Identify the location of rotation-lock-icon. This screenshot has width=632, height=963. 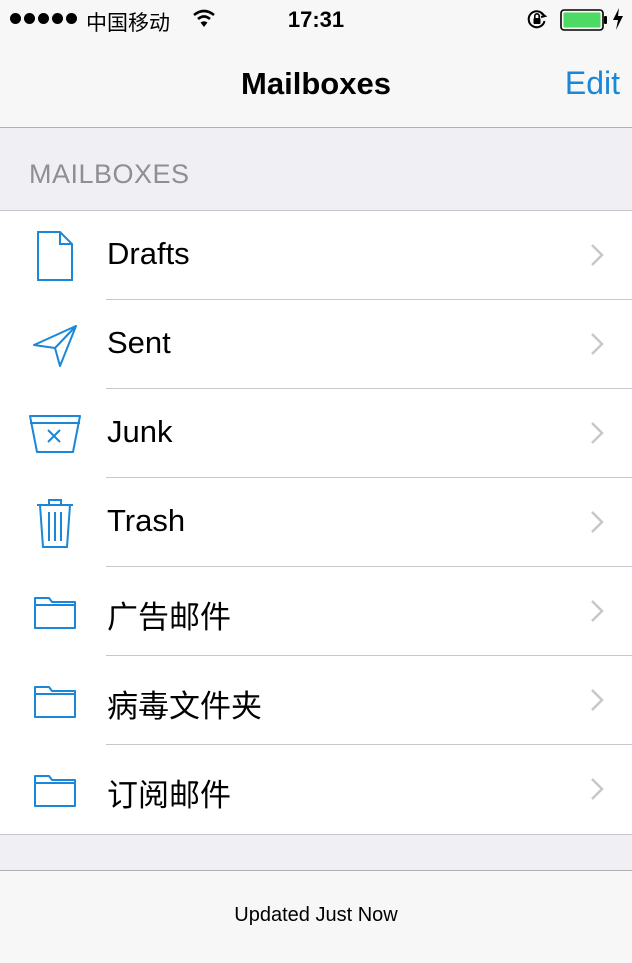
(537, 21).